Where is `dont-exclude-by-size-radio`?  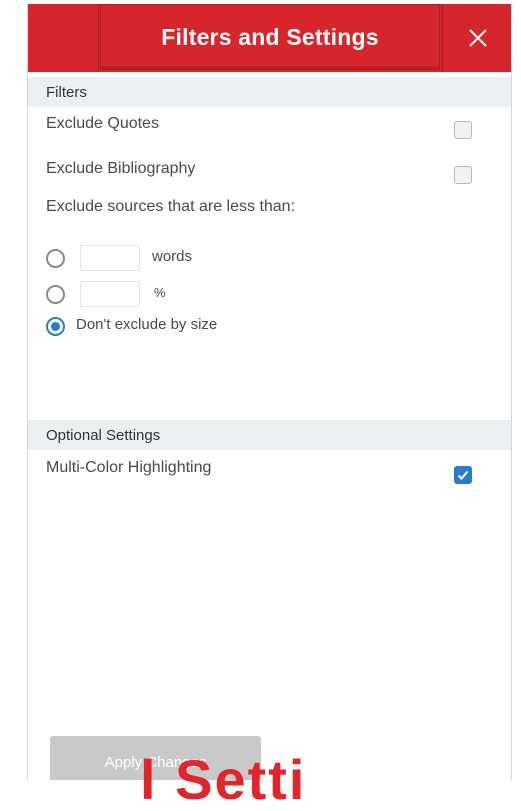 dont-exclude-by-size-radio is located at coordinates (55, 326).